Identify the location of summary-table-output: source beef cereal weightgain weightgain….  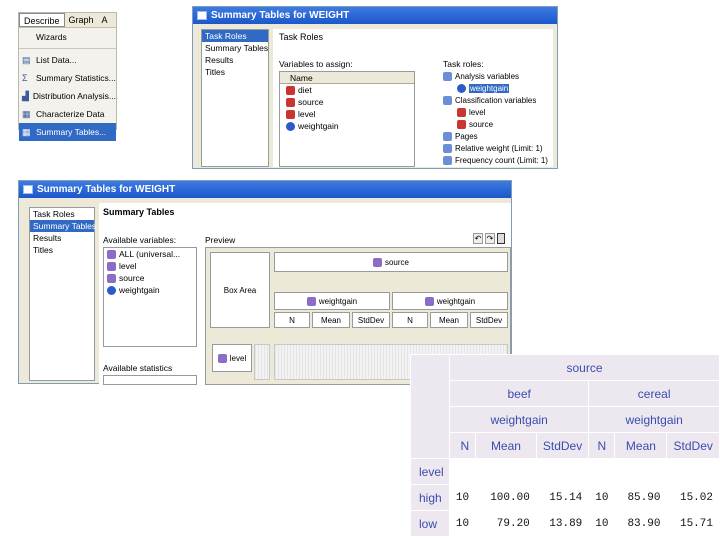
(565, 447).